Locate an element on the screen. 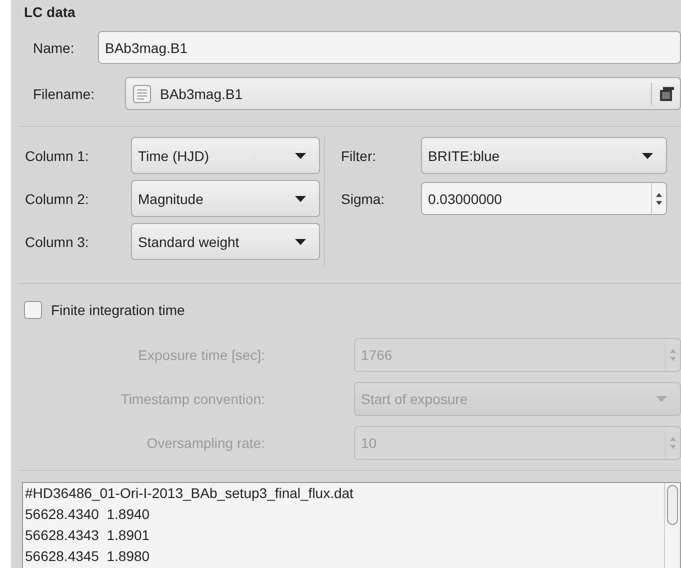  field-label: Timestamp convention: is located at coordinates (192, 399).